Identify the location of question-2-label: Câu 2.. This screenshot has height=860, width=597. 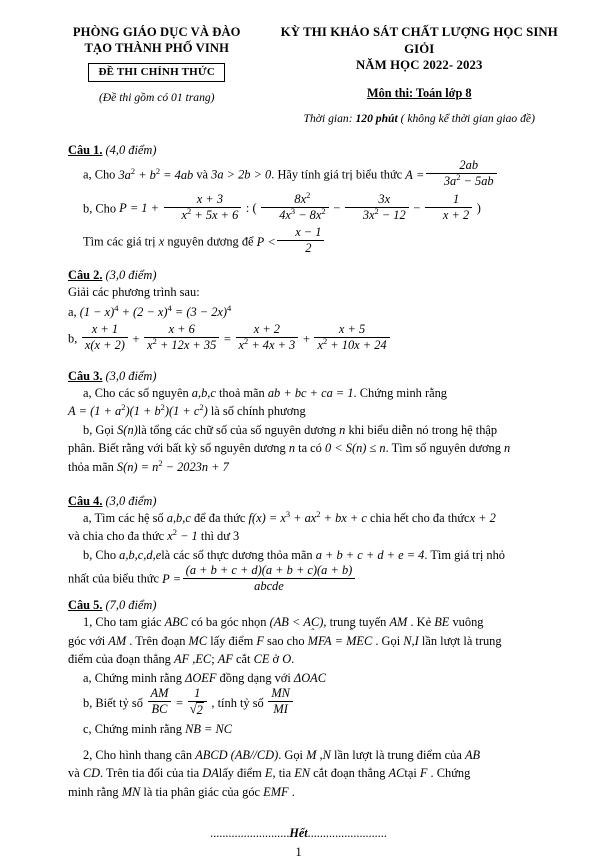
(85, 274).